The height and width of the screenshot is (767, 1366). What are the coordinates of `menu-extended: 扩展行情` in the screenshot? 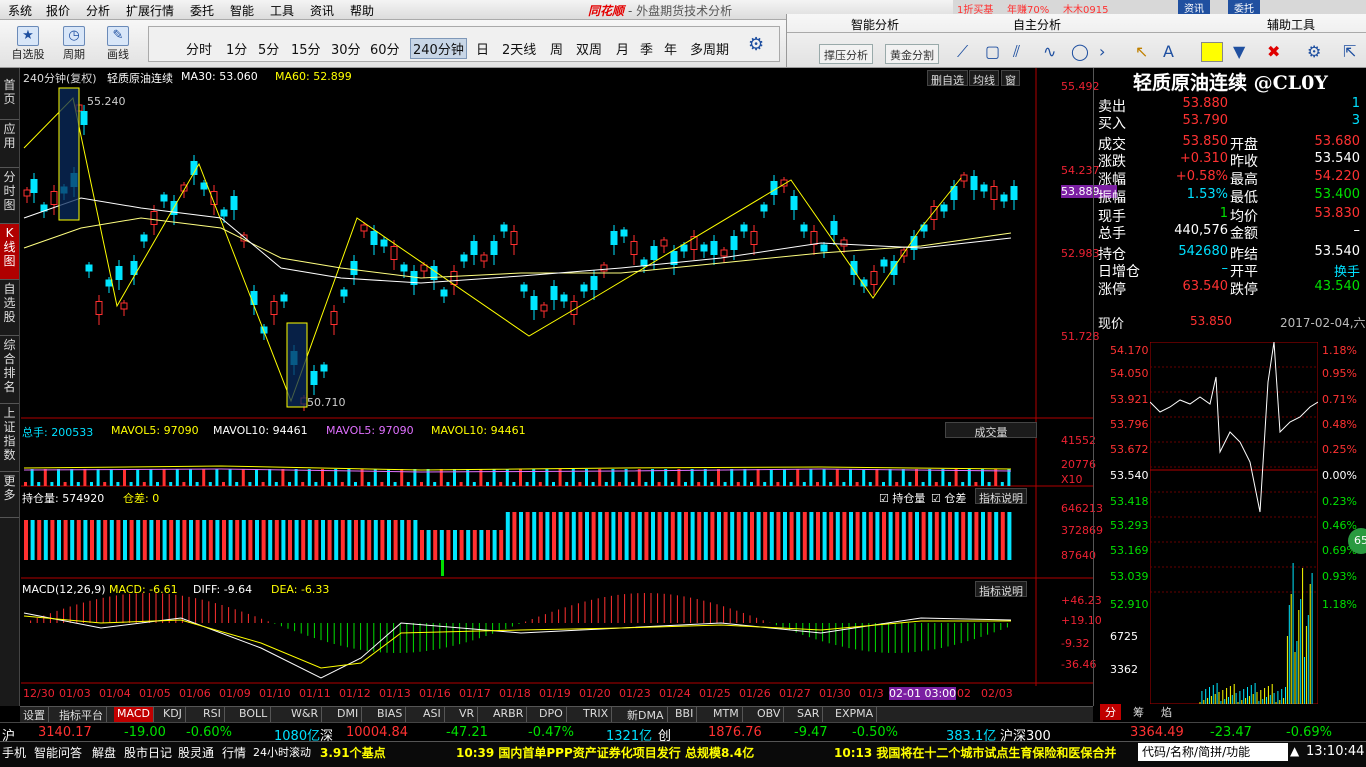 It's located at (150, 10).